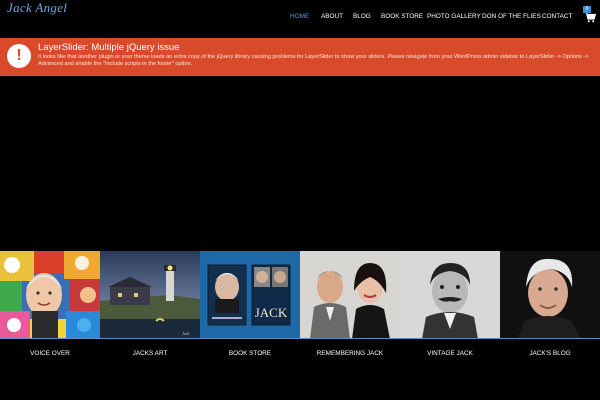 This screenshot has height=400, width=600. I want to click on nav-home: HOME, so click(305, 16).